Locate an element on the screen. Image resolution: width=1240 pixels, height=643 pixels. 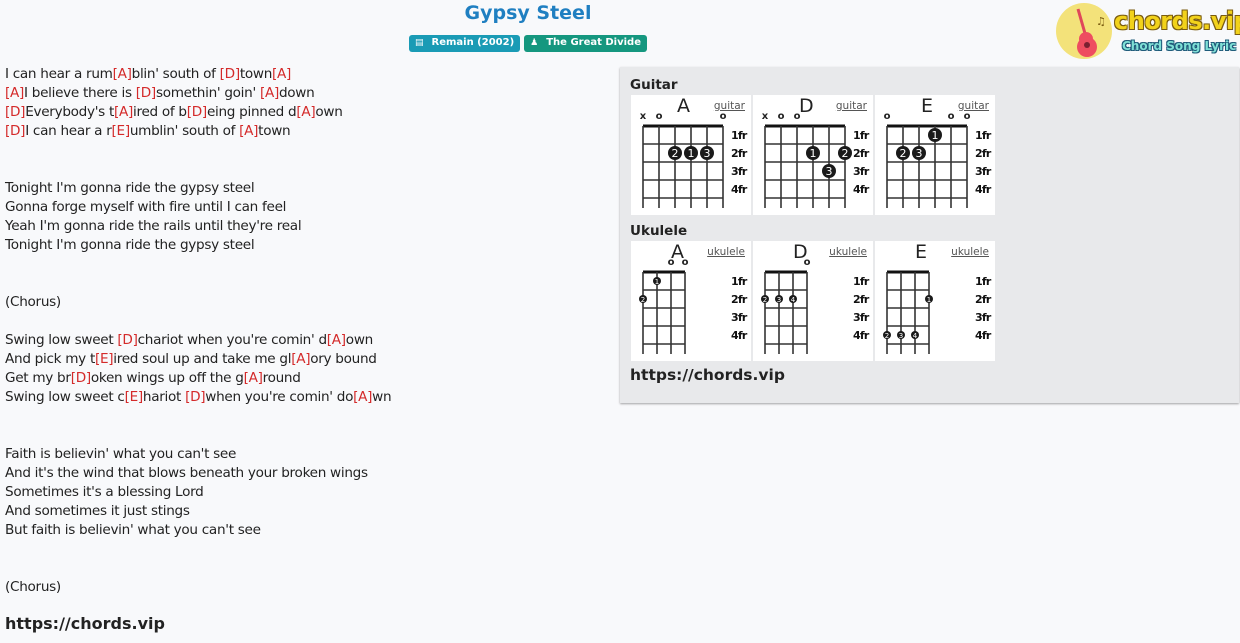
chord-diagram: o o 1fr 2fr 3fr 4fr 1 2 is located at coordinates (694, 305).